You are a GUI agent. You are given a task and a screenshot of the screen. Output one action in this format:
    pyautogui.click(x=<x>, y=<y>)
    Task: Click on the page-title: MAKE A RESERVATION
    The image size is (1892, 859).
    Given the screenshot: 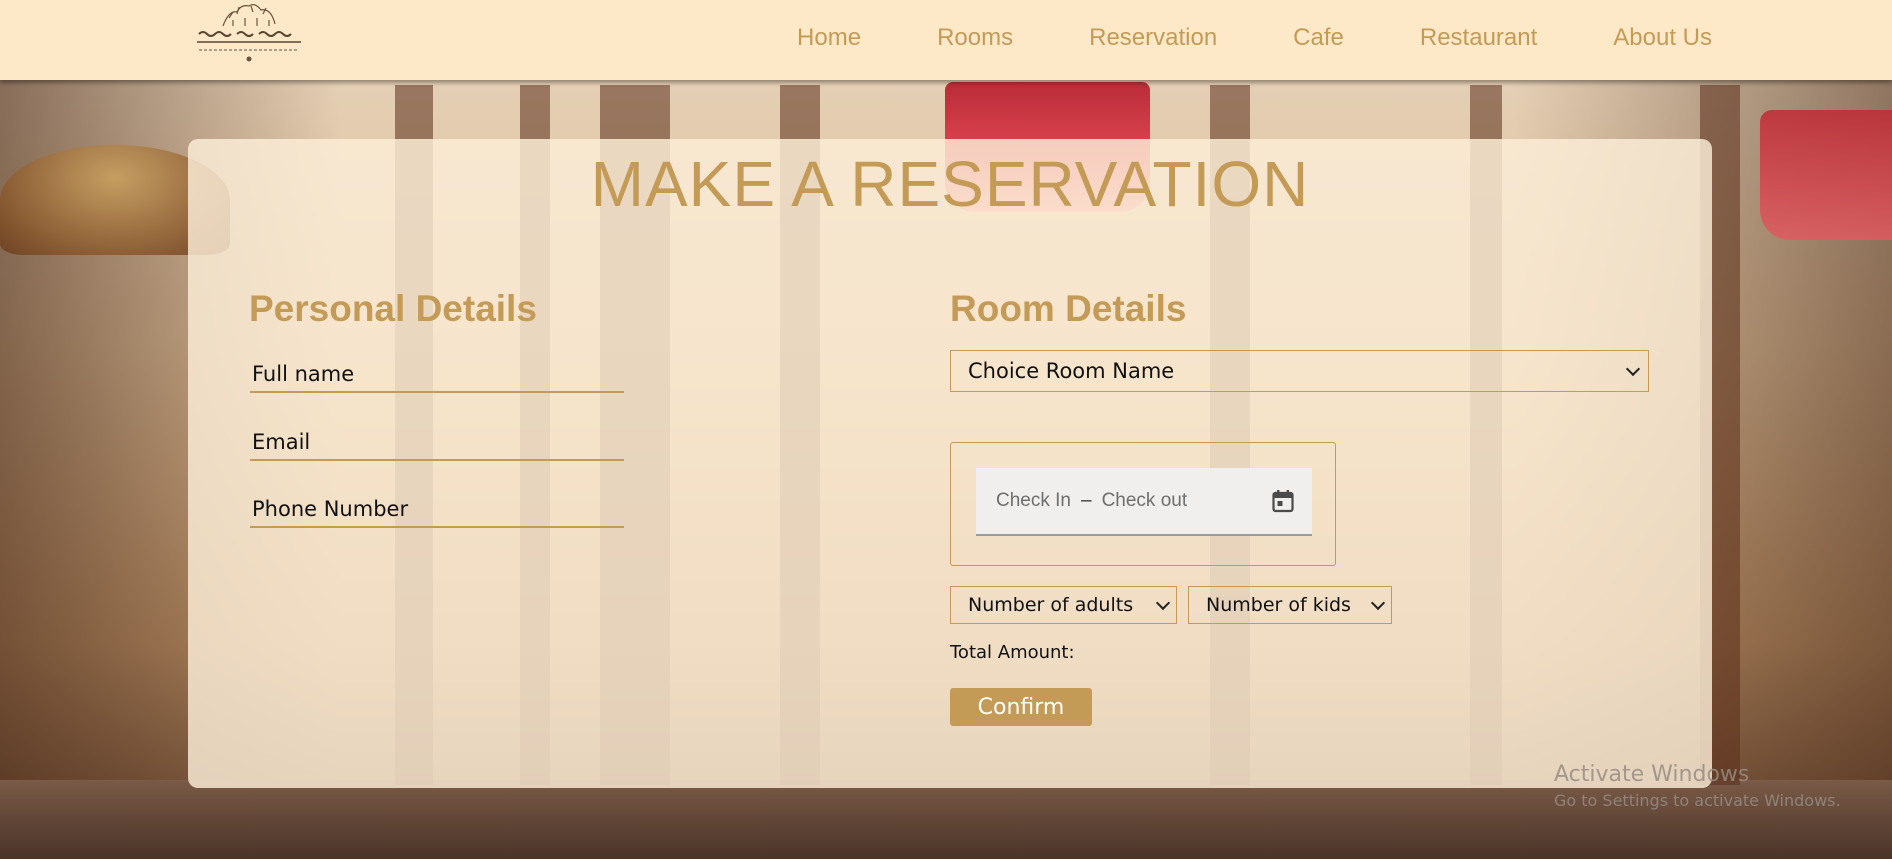 What is the action you would take?
    pyautogui.click(x=950, y=184)
    